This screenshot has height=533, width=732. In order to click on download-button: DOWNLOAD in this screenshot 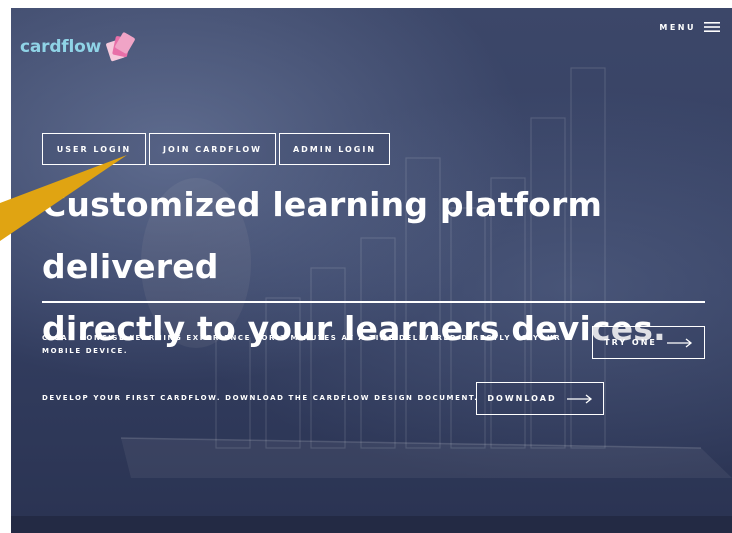, I will do `click(540, 398)`.